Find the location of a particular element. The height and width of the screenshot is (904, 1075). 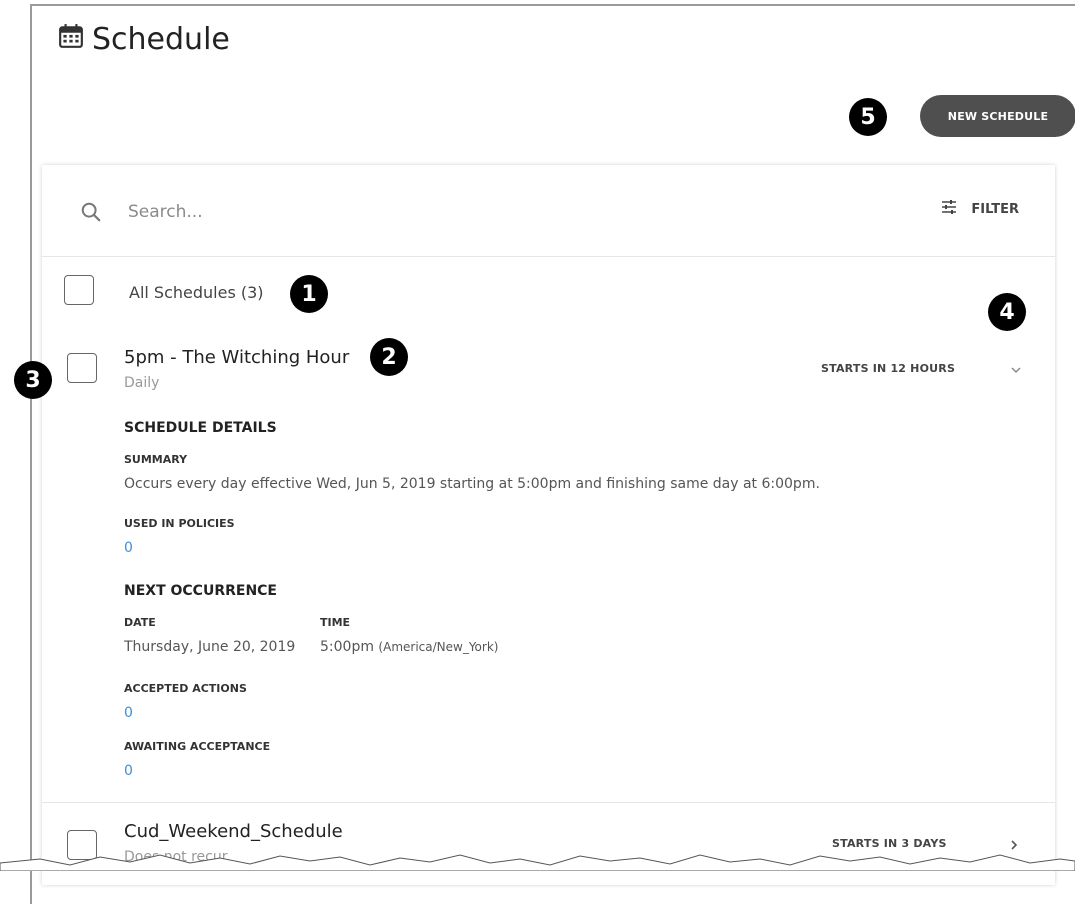

torn-edge is located at coordinates (537, 862).